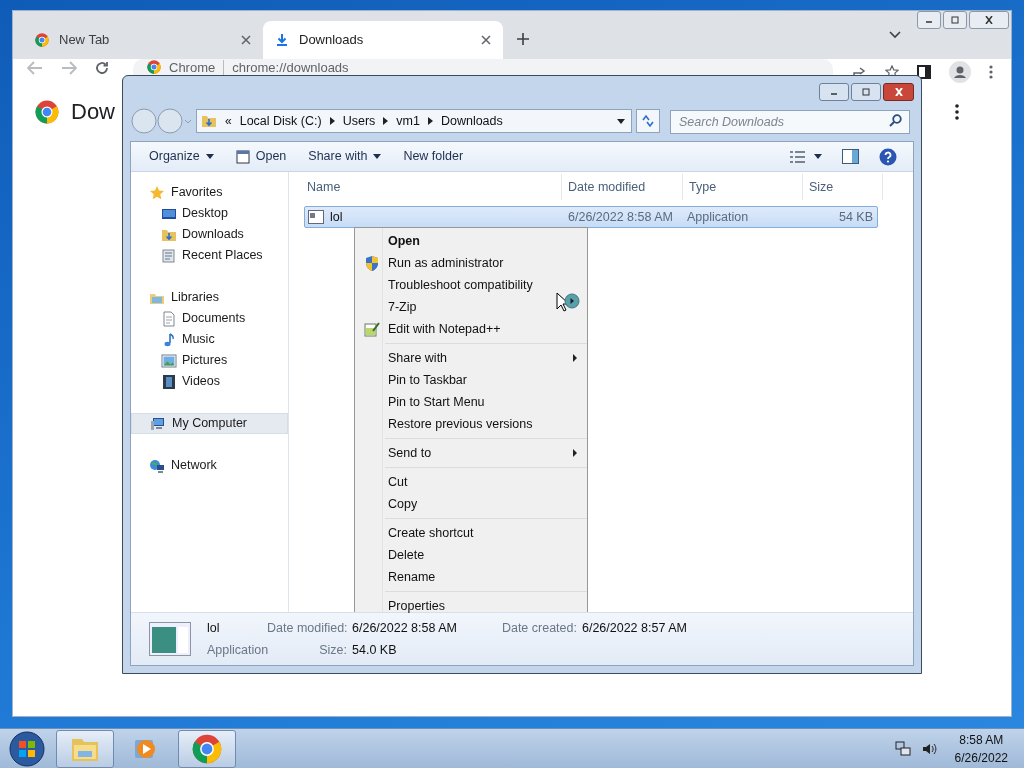  What do you see at coordinates (316, 217) in the screenshot?
I see `application-icon` at bounding box center [316, 217].